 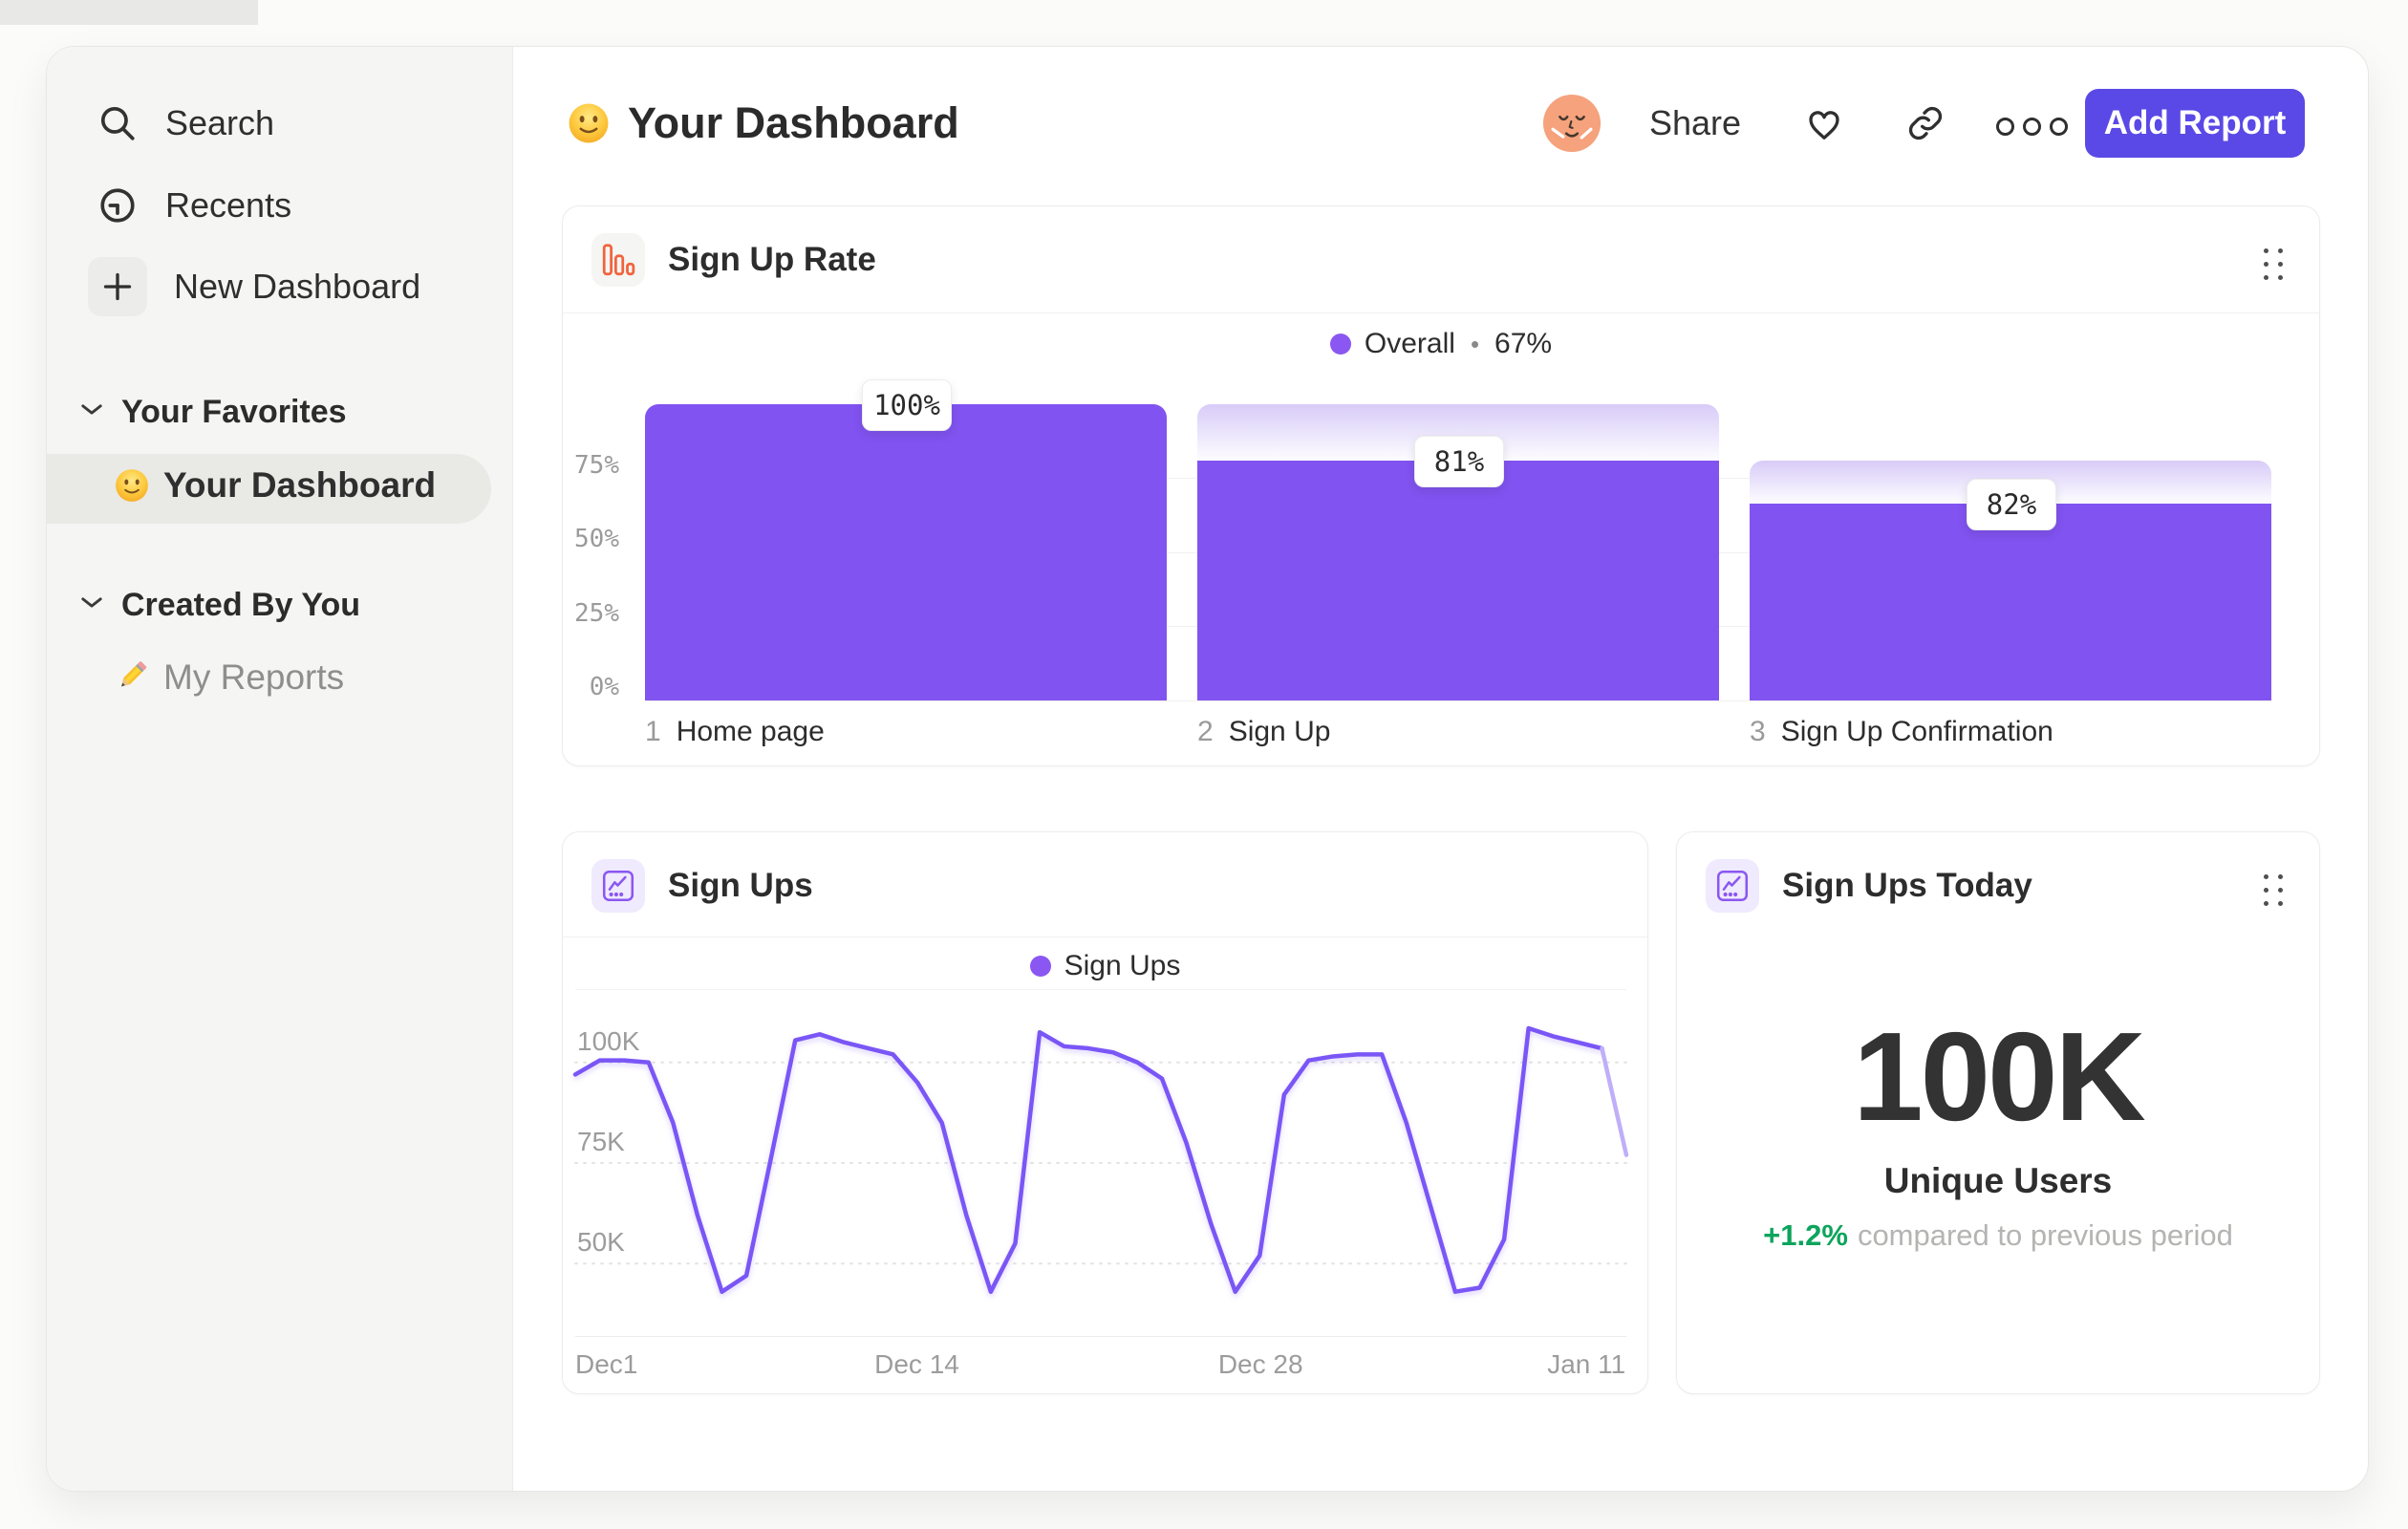 I want to click on funnel-step-label: Home page, so click(x=751, y=731).